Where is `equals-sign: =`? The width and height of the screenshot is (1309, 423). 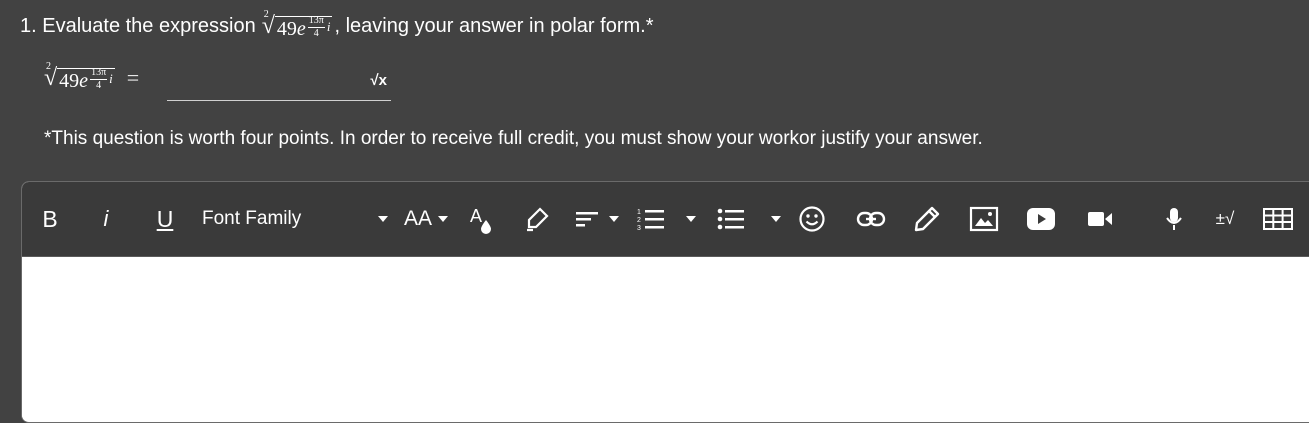 equals-sign: = is located at coordinates (133, 77).